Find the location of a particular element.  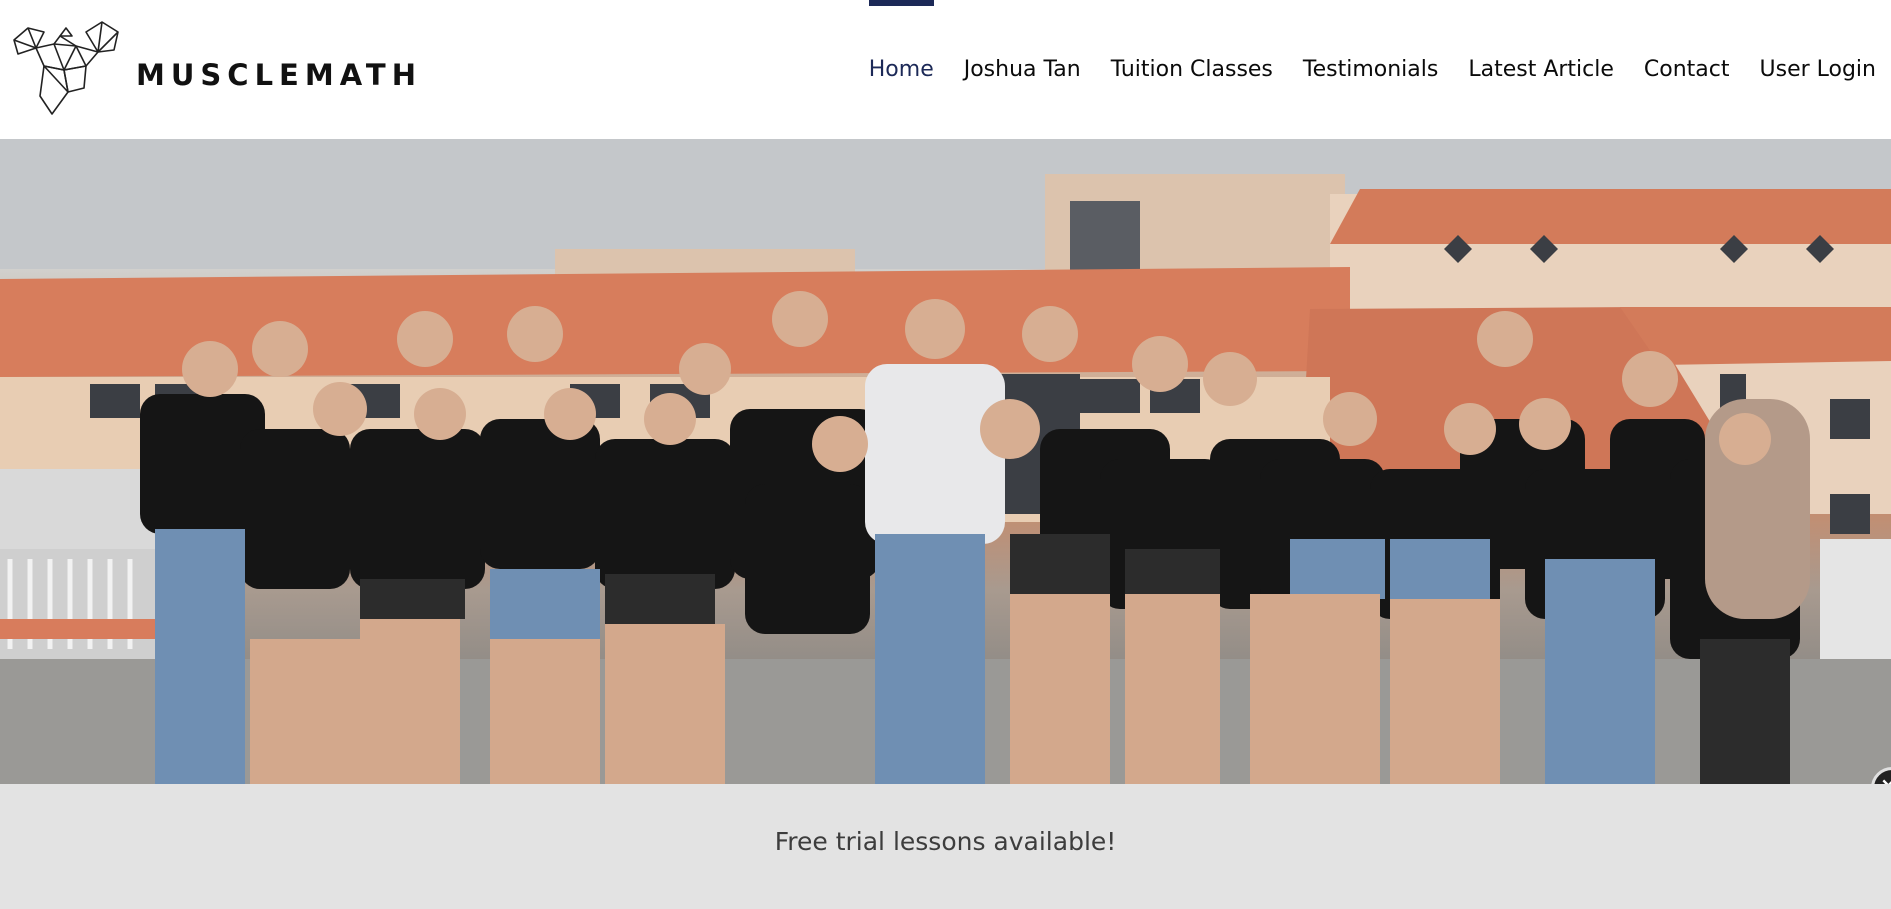

nav-item-tuition-classes: Tuition Classes is located at coordinates (1192, 69).